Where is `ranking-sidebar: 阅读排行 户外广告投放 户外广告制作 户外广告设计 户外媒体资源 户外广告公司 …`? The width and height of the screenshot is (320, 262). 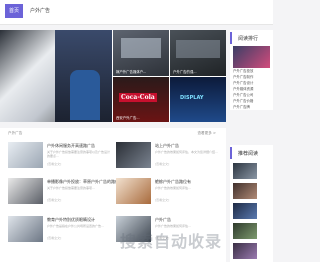 ranking-sidebar: 阅读排行 户外广告投放 户外广告制作 户外广告设计 户外媒体资源 户外广告公司 … is located at coordinates (251, 70).